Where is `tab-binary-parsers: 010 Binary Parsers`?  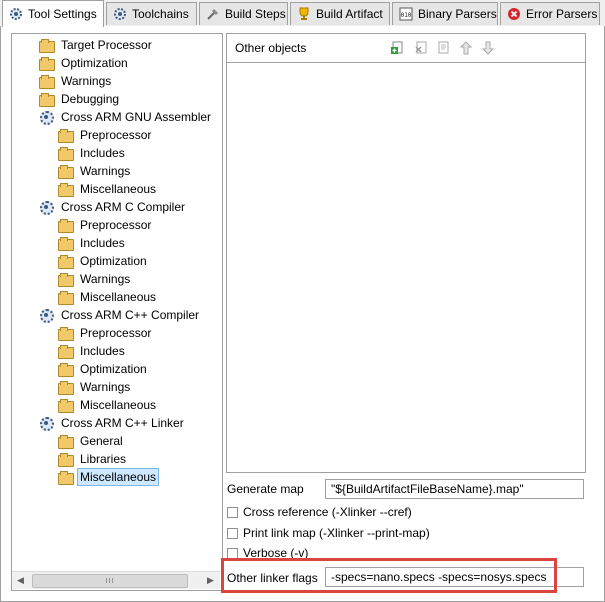 tab-binary-parsers: 010 Binary Parsers is located at coordinates (445, 13).